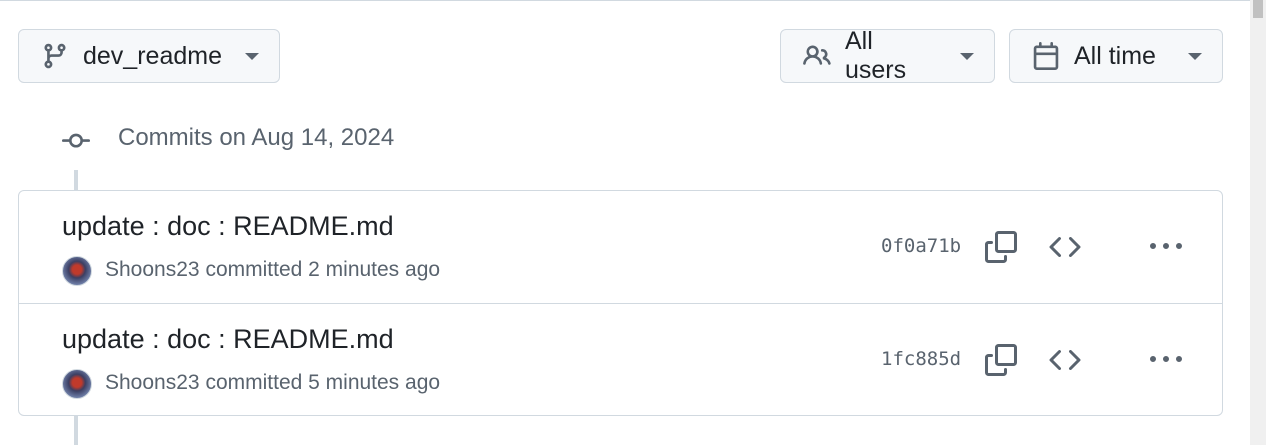 This screenshot has width=1266, height=445. I want to click on users-filter-button: All users, so click(887, 55).